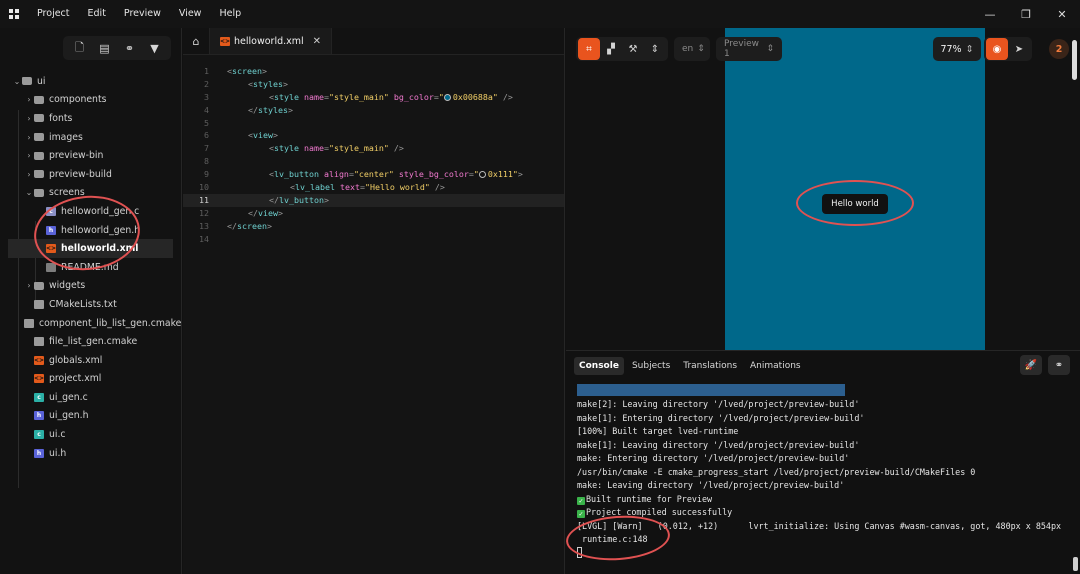  I want to click on tree-item: › widgets, so click(90, 286).